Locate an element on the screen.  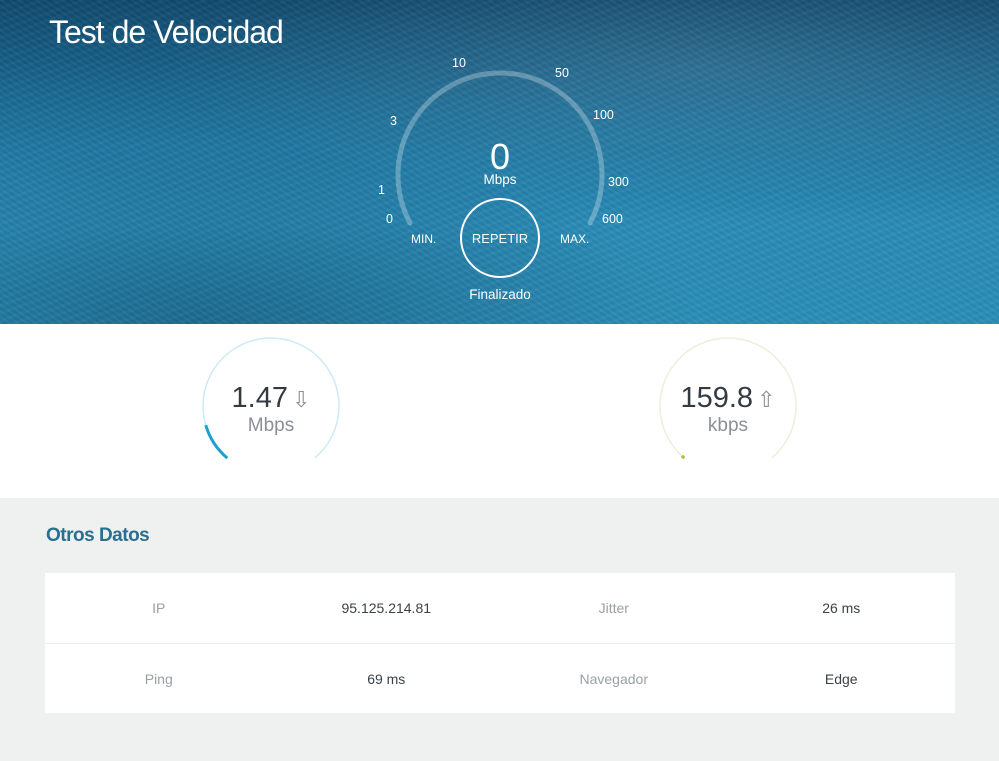
jitter-label: Jitter is located at coordinates (613, 608).